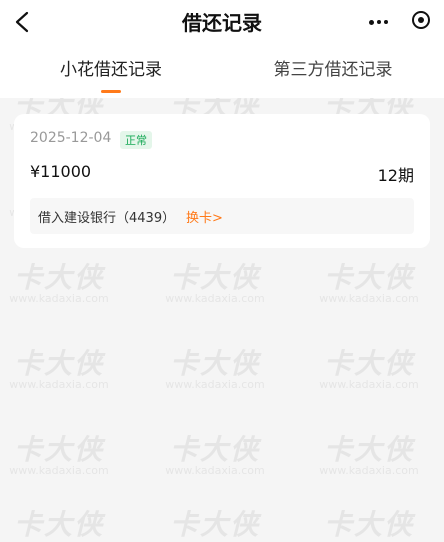  Describe the element at coordinates (222, 23) in the screenshot. I see `nav-bar: 借还记录` at that location.